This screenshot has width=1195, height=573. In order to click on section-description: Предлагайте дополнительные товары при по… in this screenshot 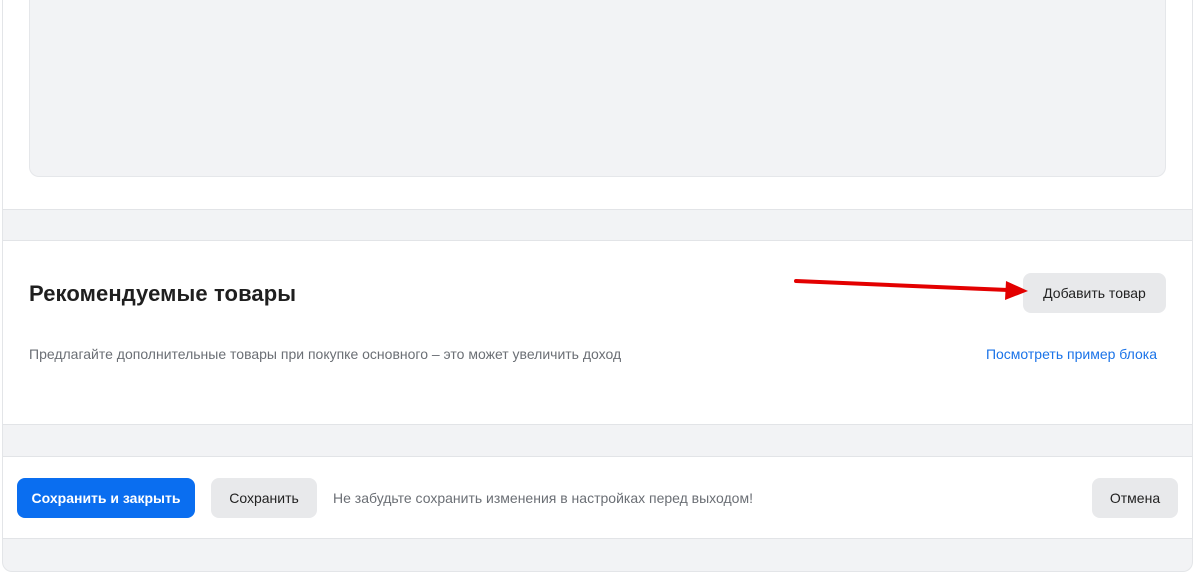, I will do `click(325, 354)`.